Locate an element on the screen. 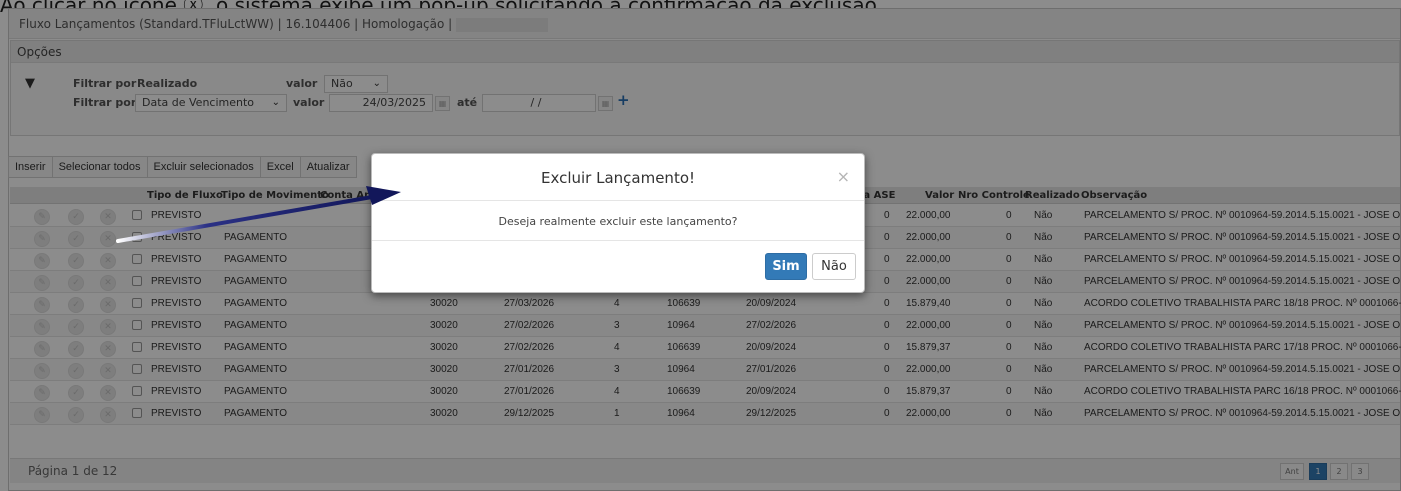 The width and height of the screenshot is (1401, 491). arrow-shaft is located at coordinates (245, 219).